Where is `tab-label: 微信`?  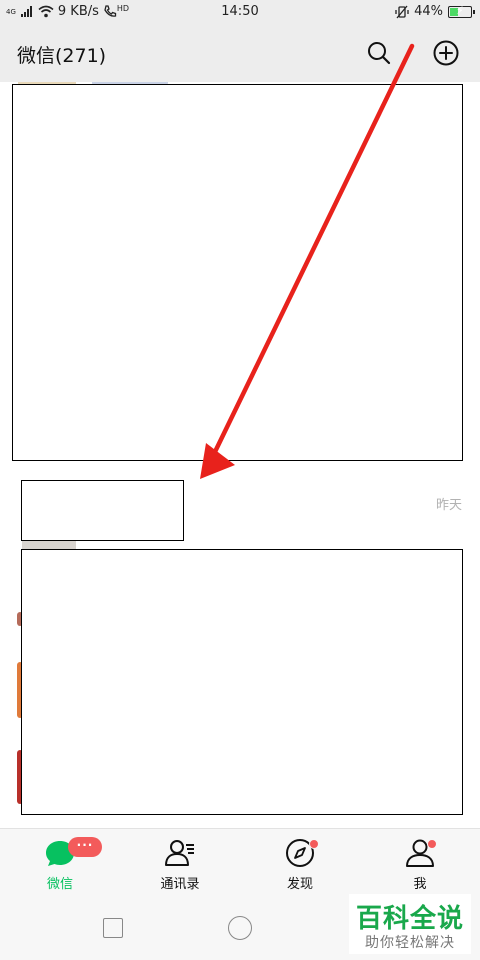 tab-label: 微信 is located at coordinates (59, 884).